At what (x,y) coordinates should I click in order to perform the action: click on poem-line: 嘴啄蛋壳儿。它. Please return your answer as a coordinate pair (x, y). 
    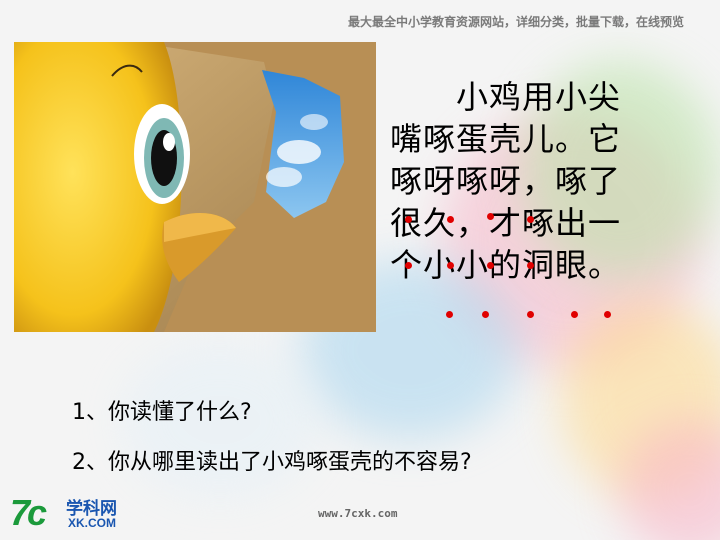
    Looking at the image, I should click on (506, 139).